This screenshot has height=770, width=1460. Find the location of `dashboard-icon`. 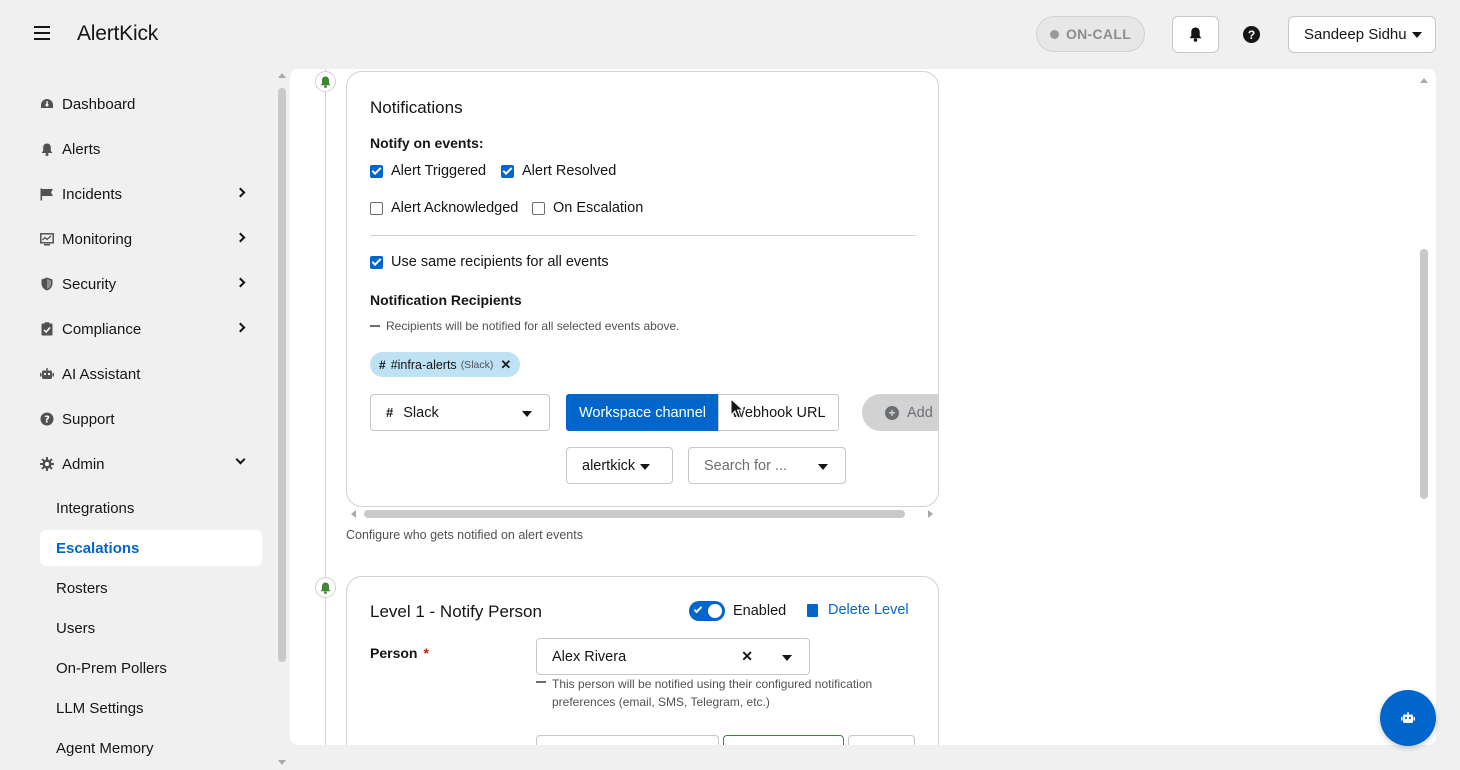

dashboard-icon is located at coordinates (47, 104).